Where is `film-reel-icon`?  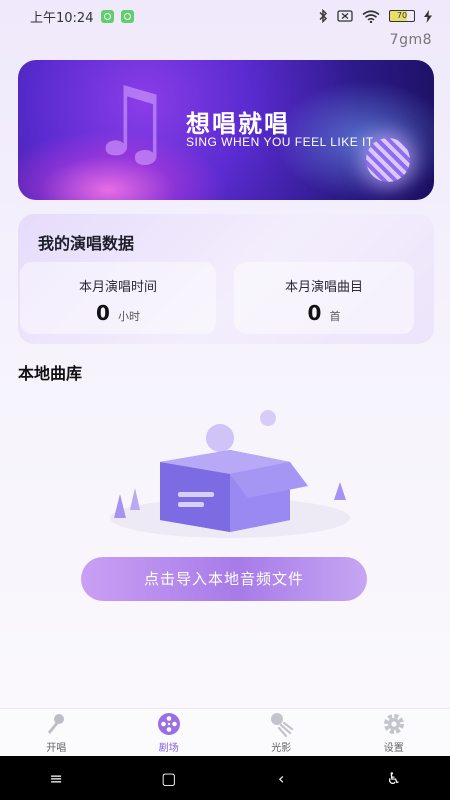 film-reel-icon is located at coordinates (168, 724).